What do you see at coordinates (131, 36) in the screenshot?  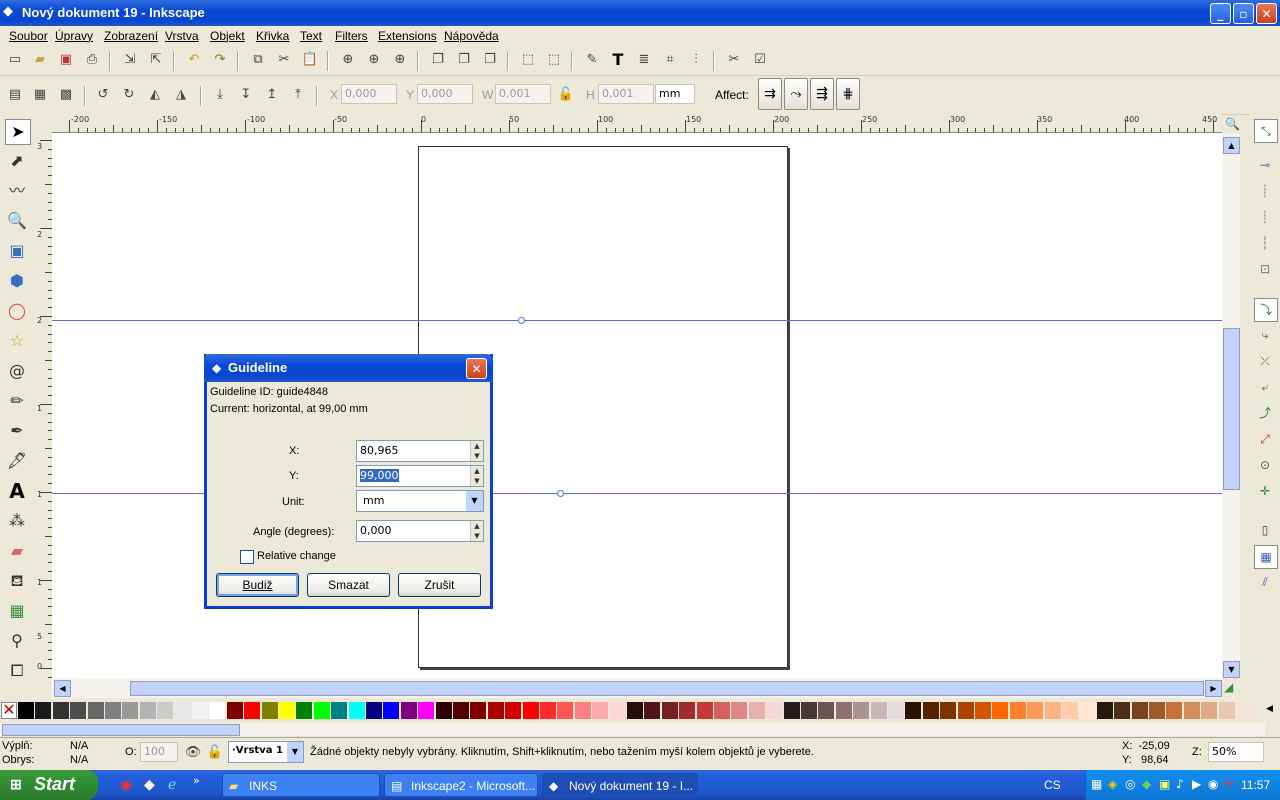 I see `menu-zobrazeni: Zobrazení` at bounding box center [131, 36].